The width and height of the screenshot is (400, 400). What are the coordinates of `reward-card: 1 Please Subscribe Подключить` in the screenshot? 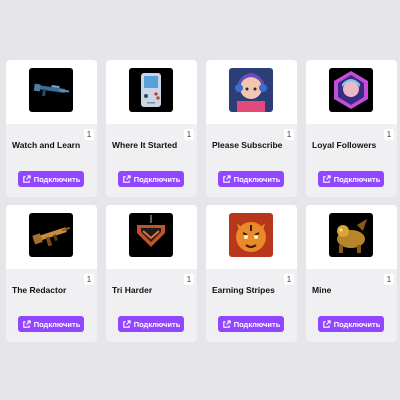 It's located at (251, 128).